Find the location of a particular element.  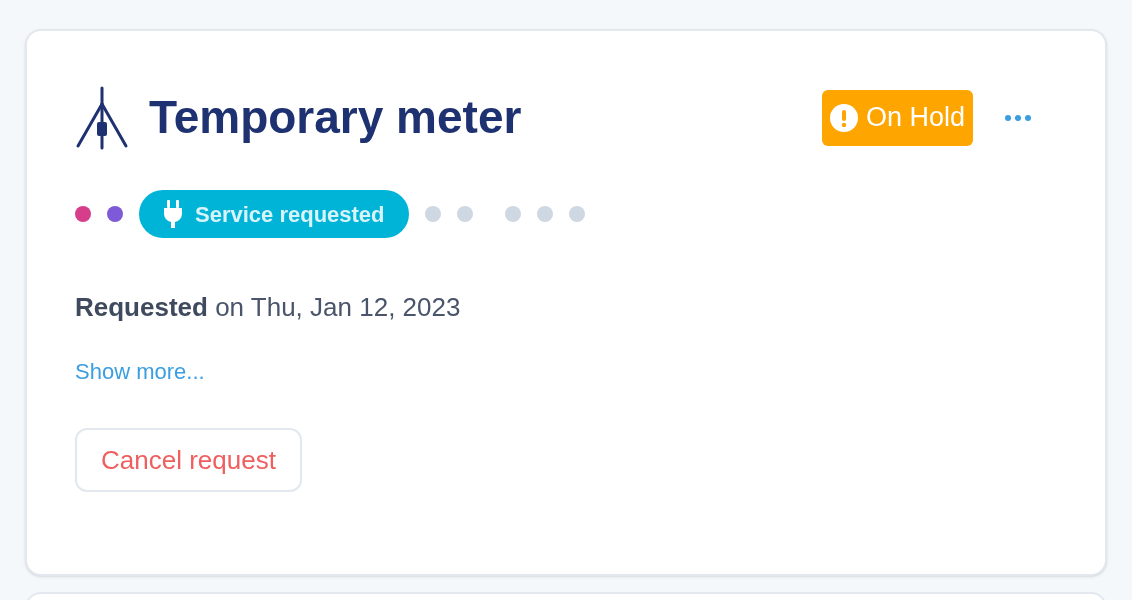

status-badge: On Hold is located at coordinates (897, 117).